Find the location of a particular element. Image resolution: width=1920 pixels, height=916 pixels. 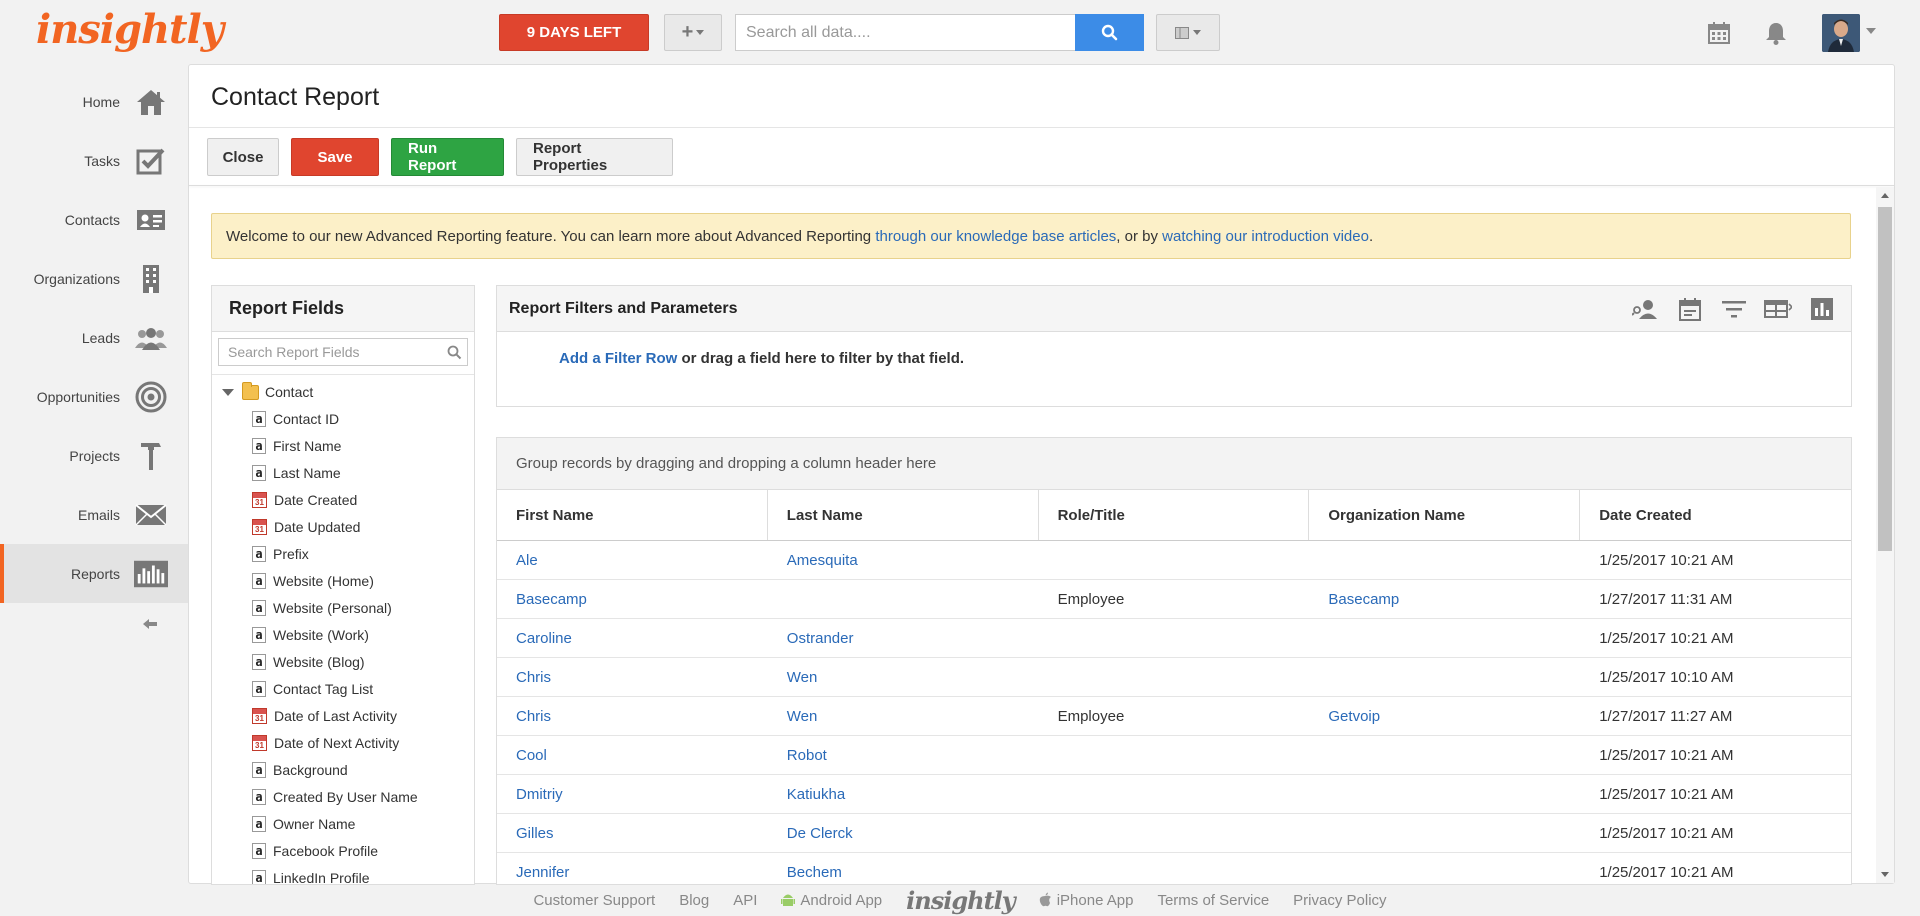

cell-last-name: Robot is located at coordinates (903, 755).